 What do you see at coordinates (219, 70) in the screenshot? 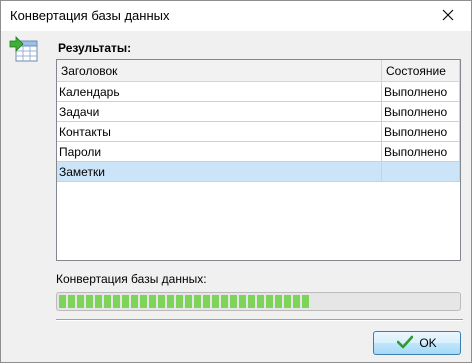
I see `column-header-title: Заголовок` at bounding box center [219, 70].